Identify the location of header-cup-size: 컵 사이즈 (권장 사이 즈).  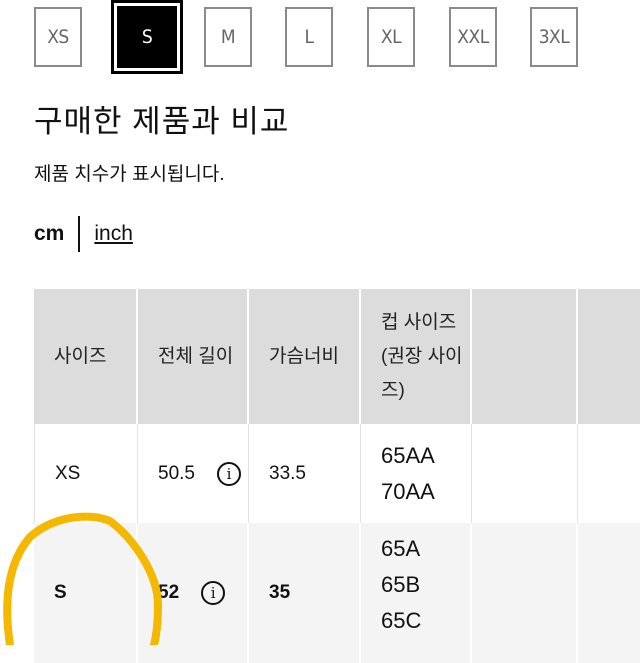
(416, 356).